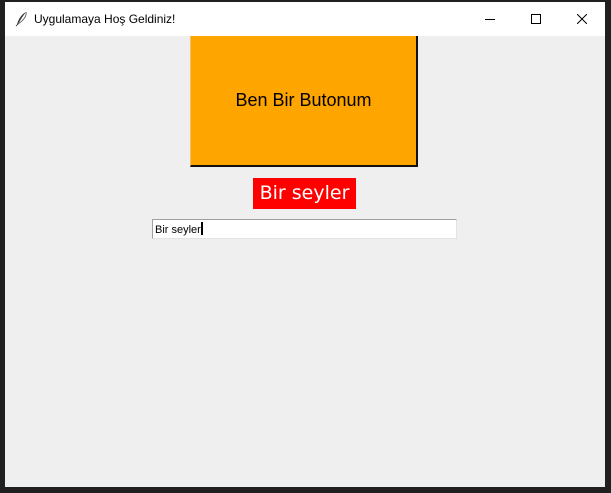  What do you see at coordinates (178, 230) in the screenshot?
I see `entry-value: Bir seyler` at bounding box center [178, 230].